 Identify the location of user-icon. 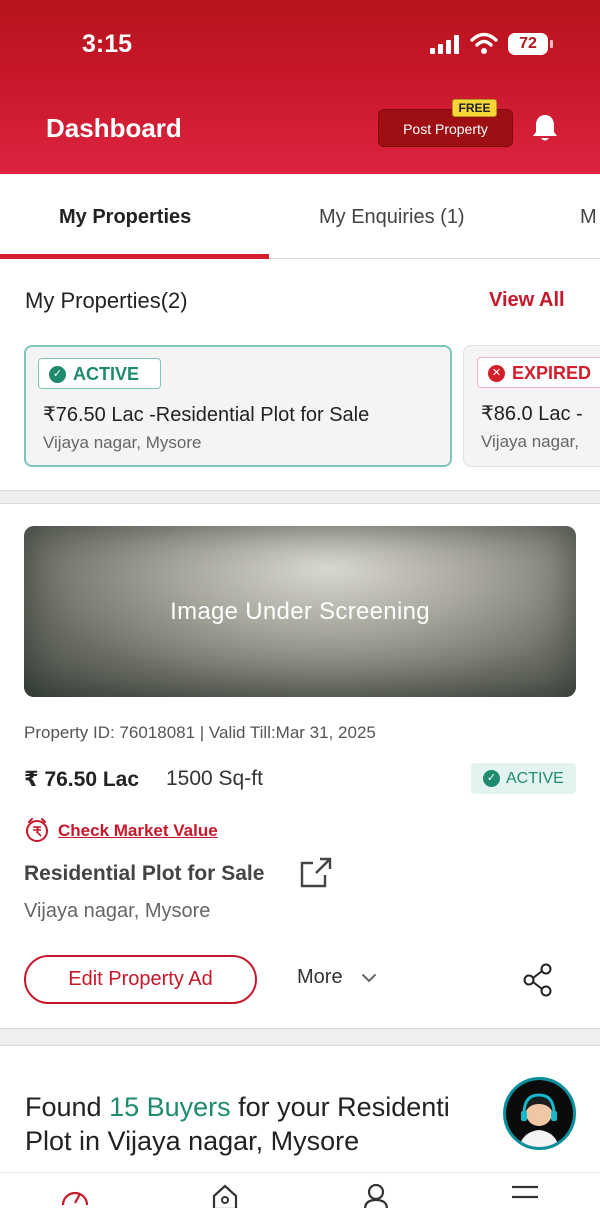
(376, 1195).